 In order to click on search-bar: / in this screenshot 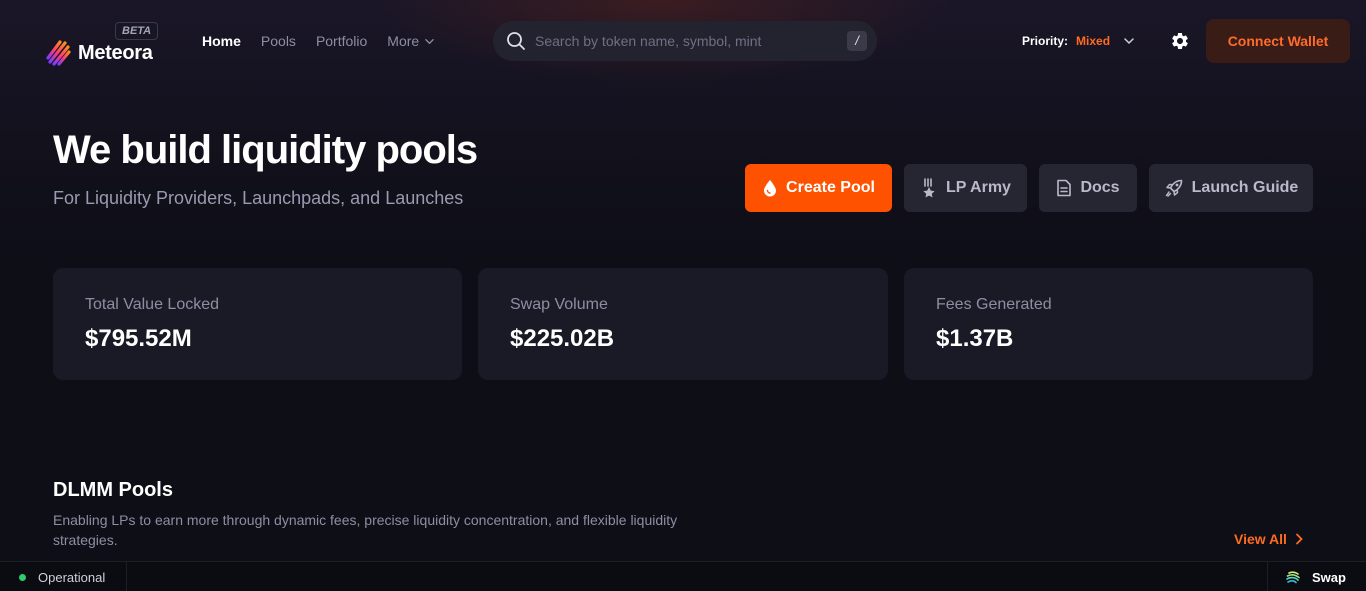, I will do `click(685, 41)`.